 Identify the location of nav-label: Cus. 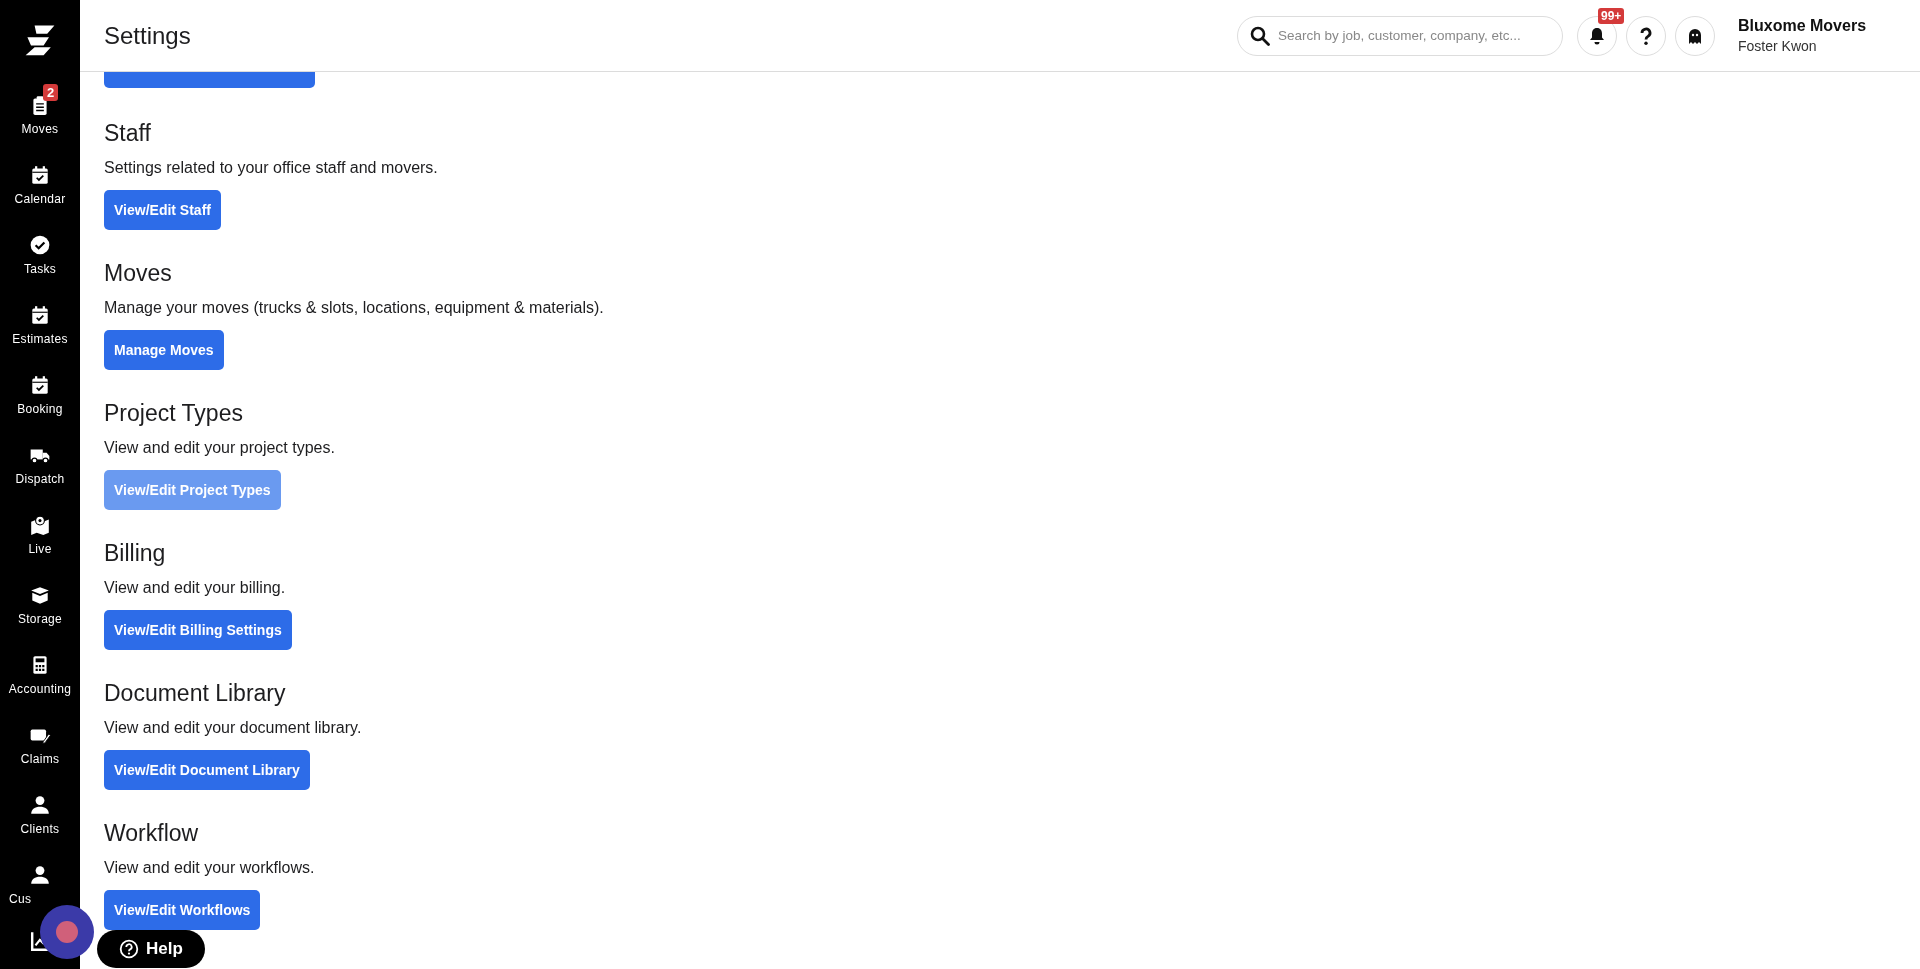
(20, 899).